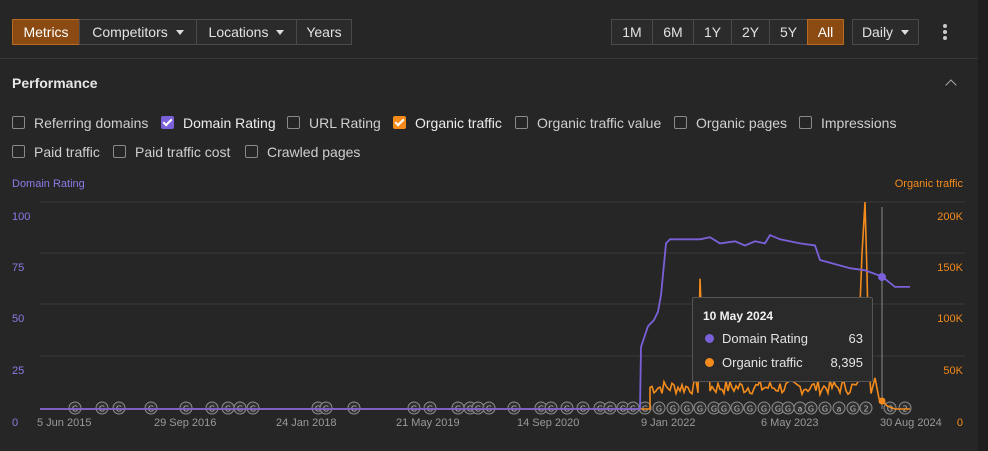 The image size is (988, 451). Describe the element at coordinates (762, 362) in the screenshot. I see `tooltip-series-name: Organic traffic` at that location.